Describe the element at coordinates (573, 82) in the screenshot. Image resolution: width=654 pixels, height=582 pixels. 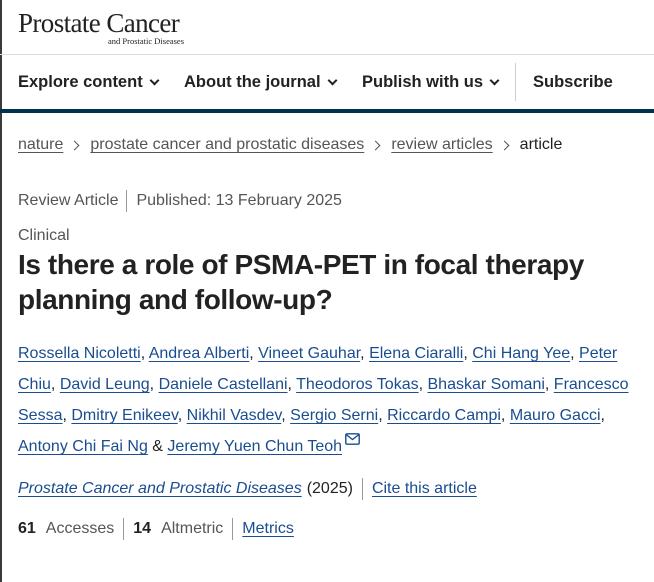
I see `subscribe-button: Subscribe` at that location.